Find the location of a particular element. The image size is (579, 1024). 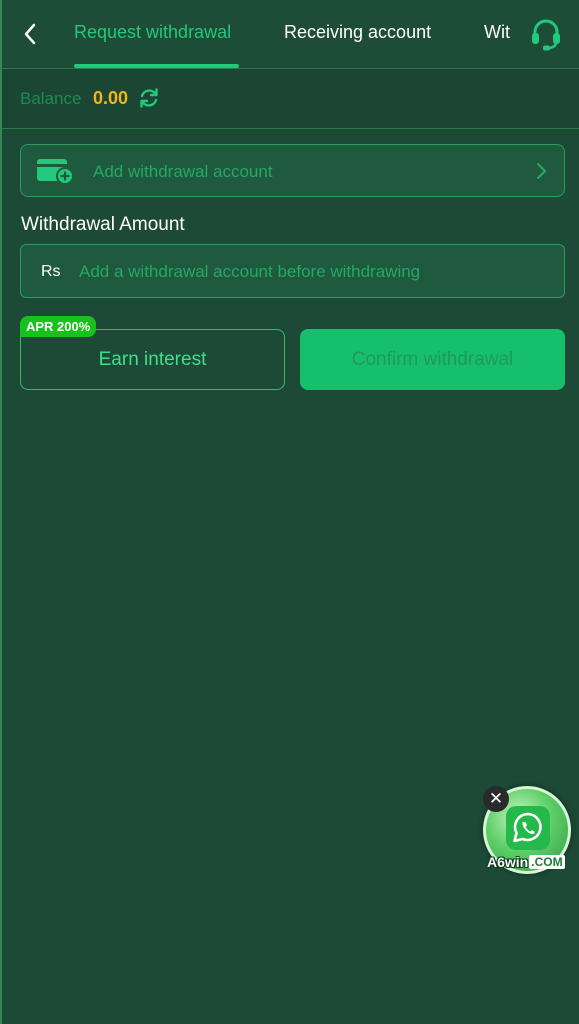

brand-label: A6win .COM is located at coordinates (529, 862).